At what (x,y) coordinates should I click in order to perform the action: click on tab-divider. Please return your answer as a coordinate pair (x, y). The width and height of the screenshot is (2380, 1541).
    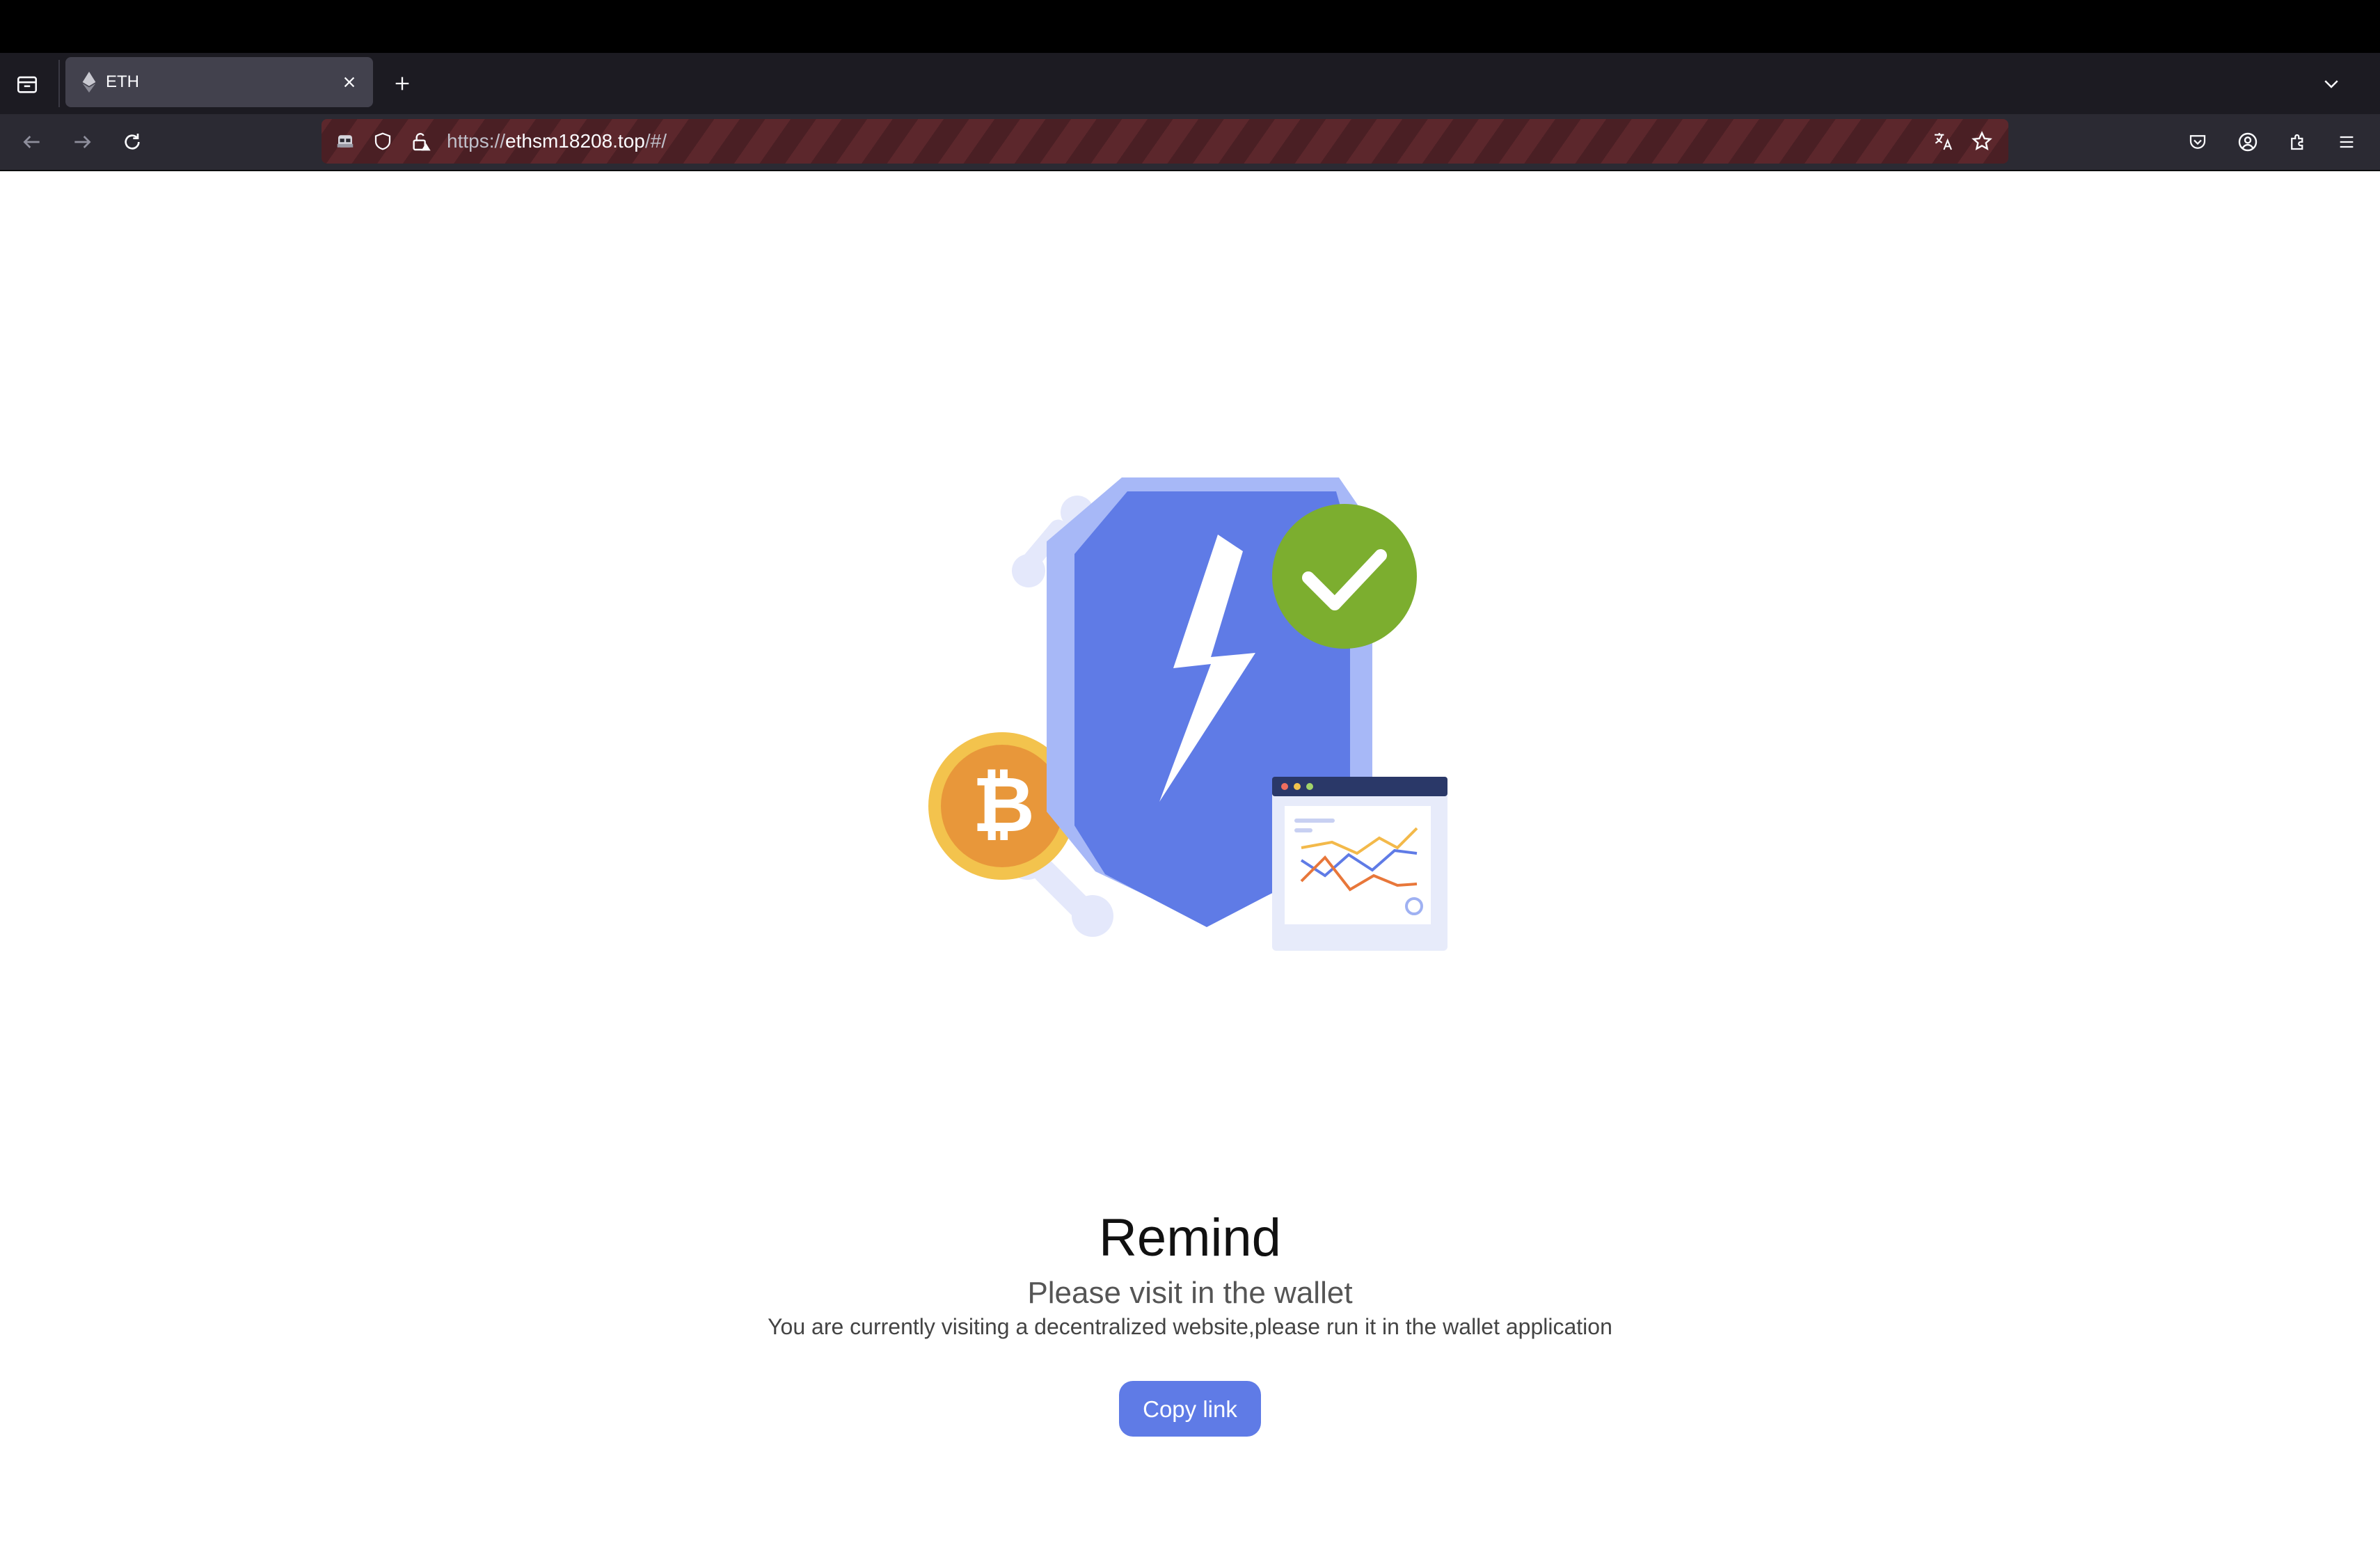
    Looking at the image, I should click on (59, 83).